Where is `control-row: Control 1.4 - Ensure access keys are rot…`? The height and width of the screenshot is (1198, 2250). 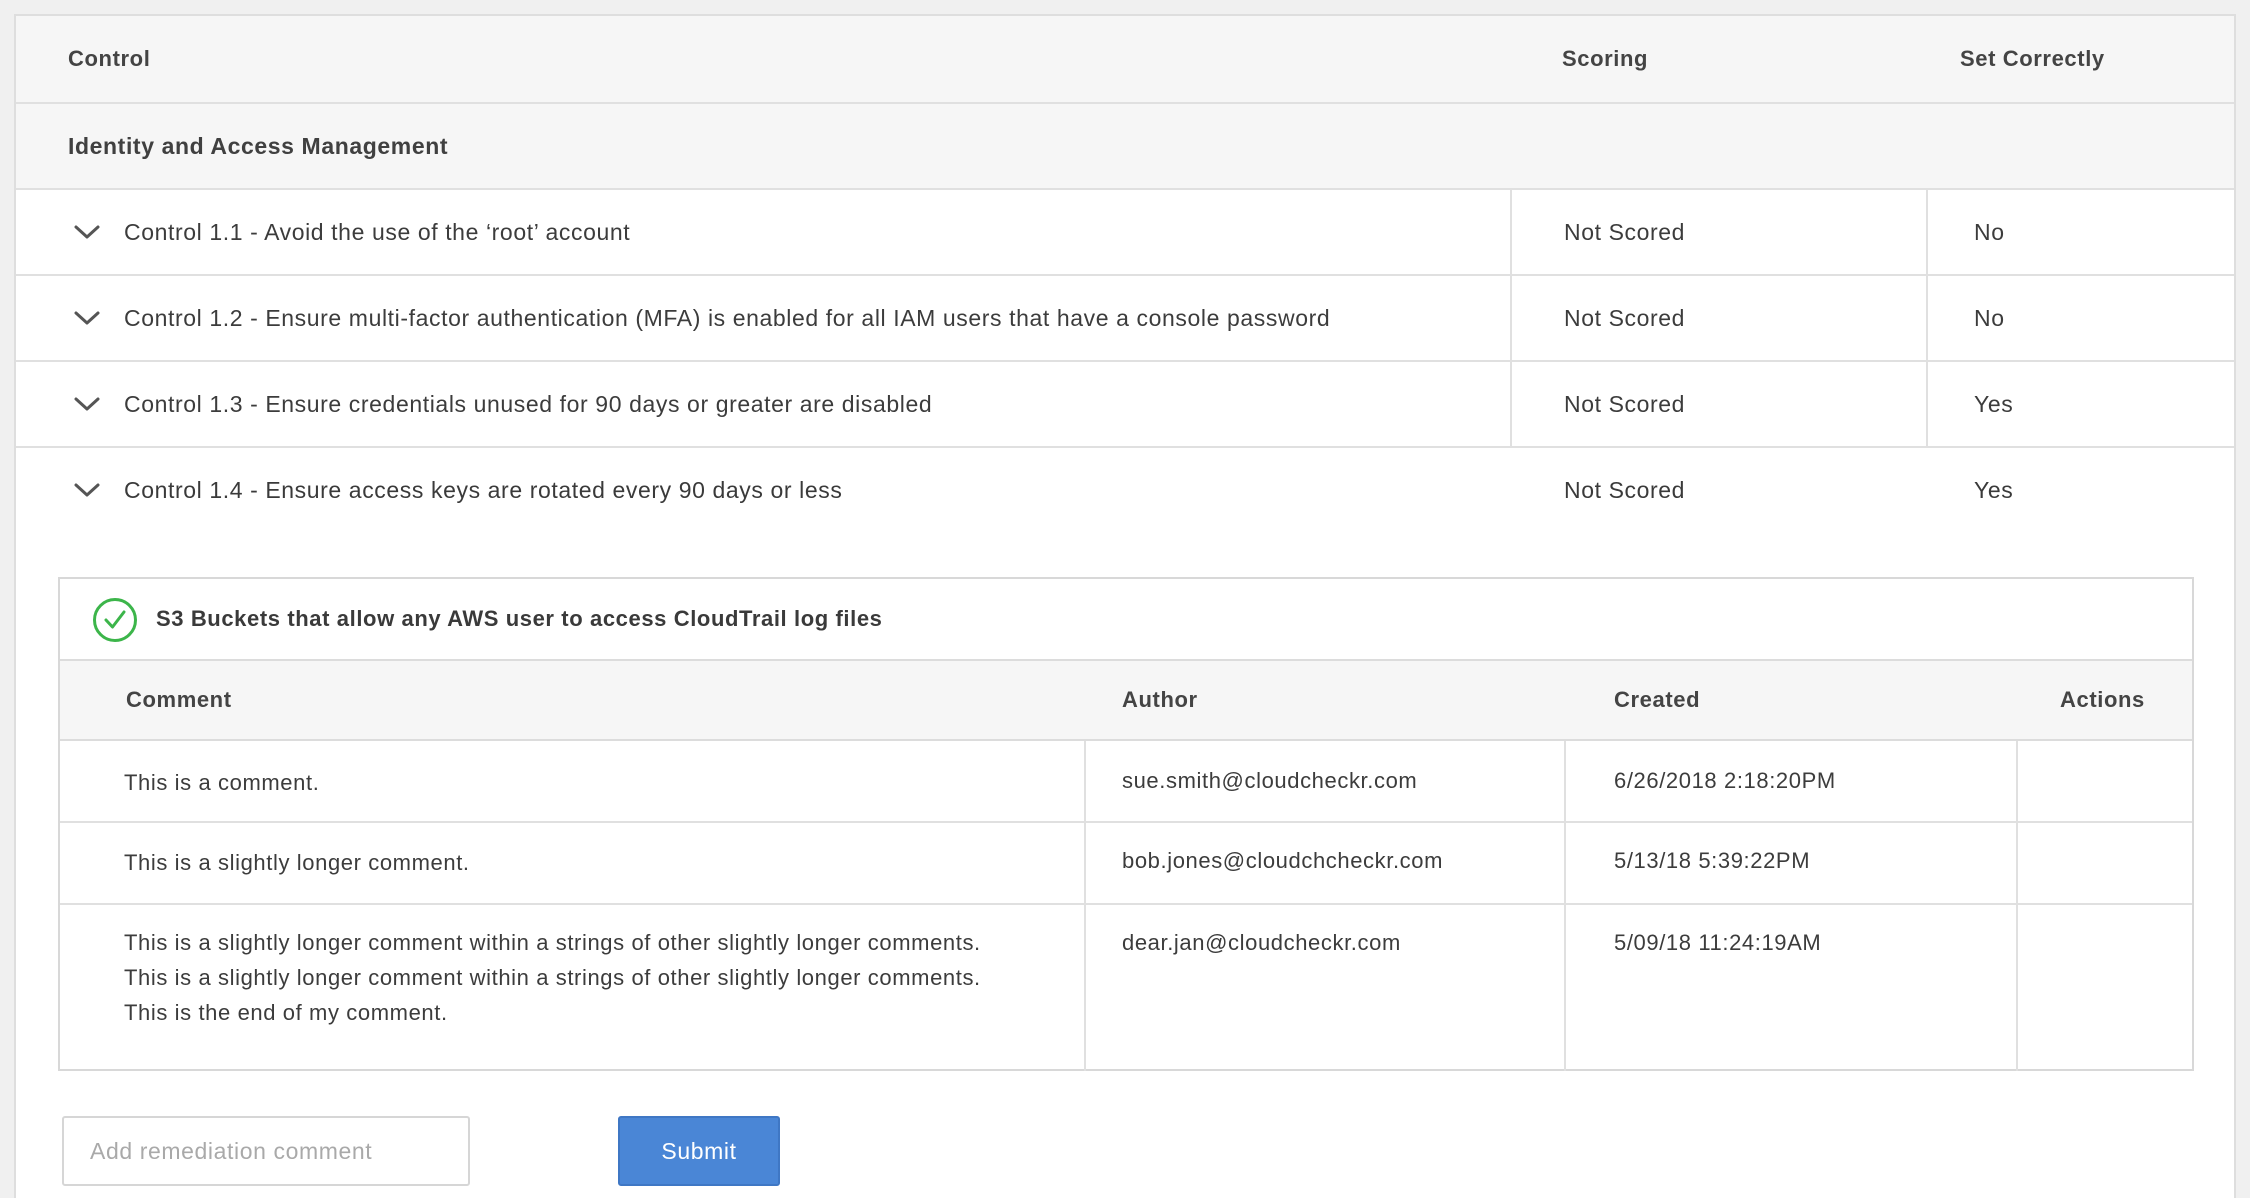 control-row: Control 1.4 - Ensure access keys are rot… is located at coordinates (1125, 490).